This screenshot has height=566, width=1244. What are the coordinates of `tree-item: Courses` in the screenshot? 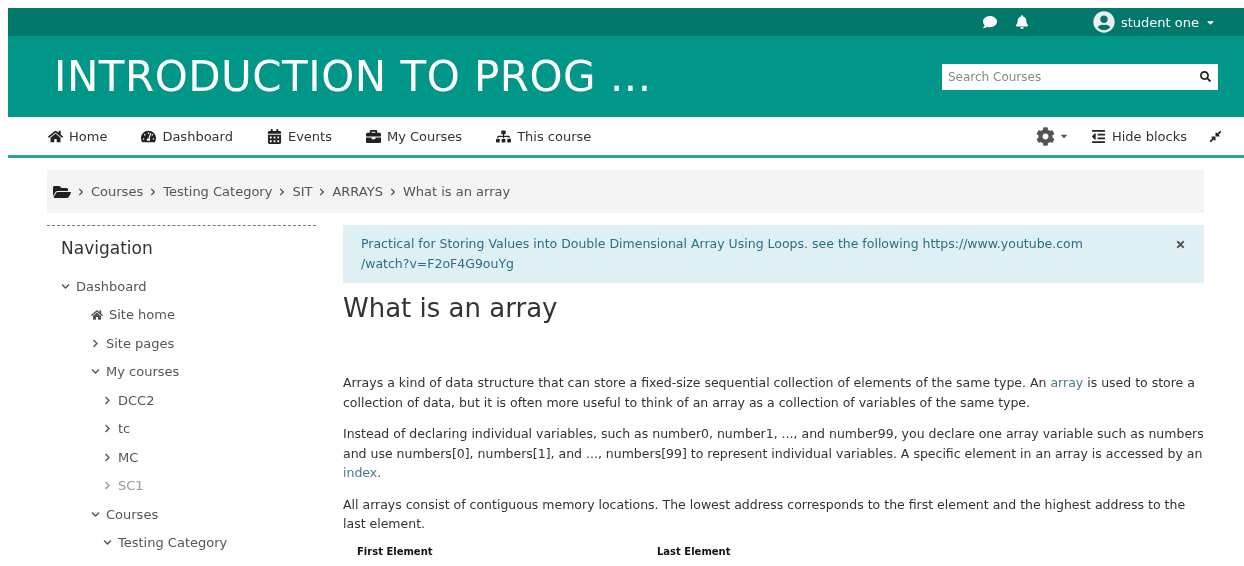 It's located at (132, 514).